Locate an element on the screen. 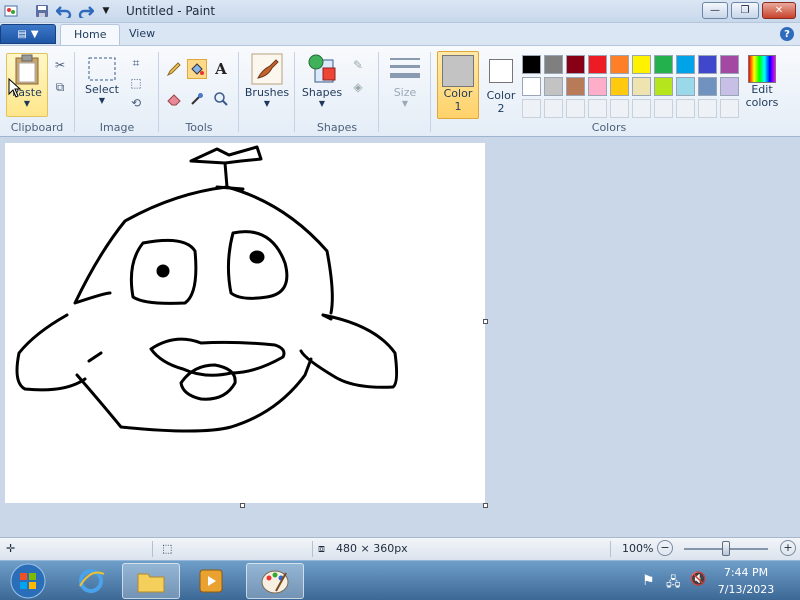 This screenshot has width=800, height=600. shapes-group: Shapes ▼ ✎ ◈ Shapes is located at coordinates (337, 92).